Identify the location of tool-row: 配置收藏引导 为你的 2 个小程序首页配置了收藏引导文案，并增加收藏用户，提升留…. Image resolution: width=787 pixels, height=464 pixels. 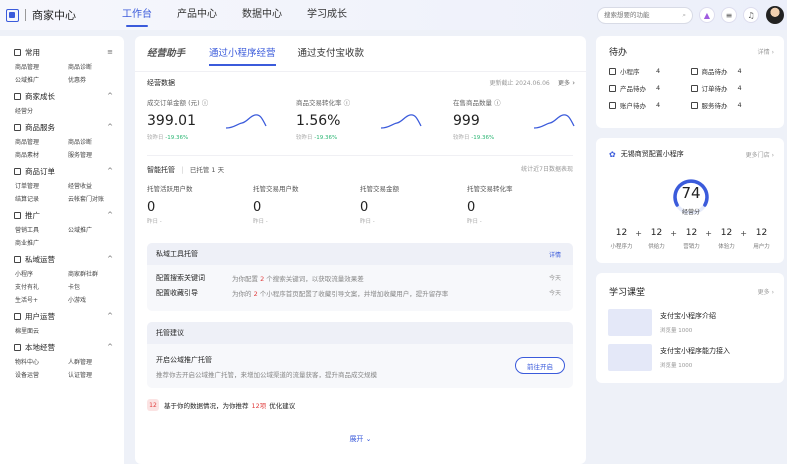
(360, 292).